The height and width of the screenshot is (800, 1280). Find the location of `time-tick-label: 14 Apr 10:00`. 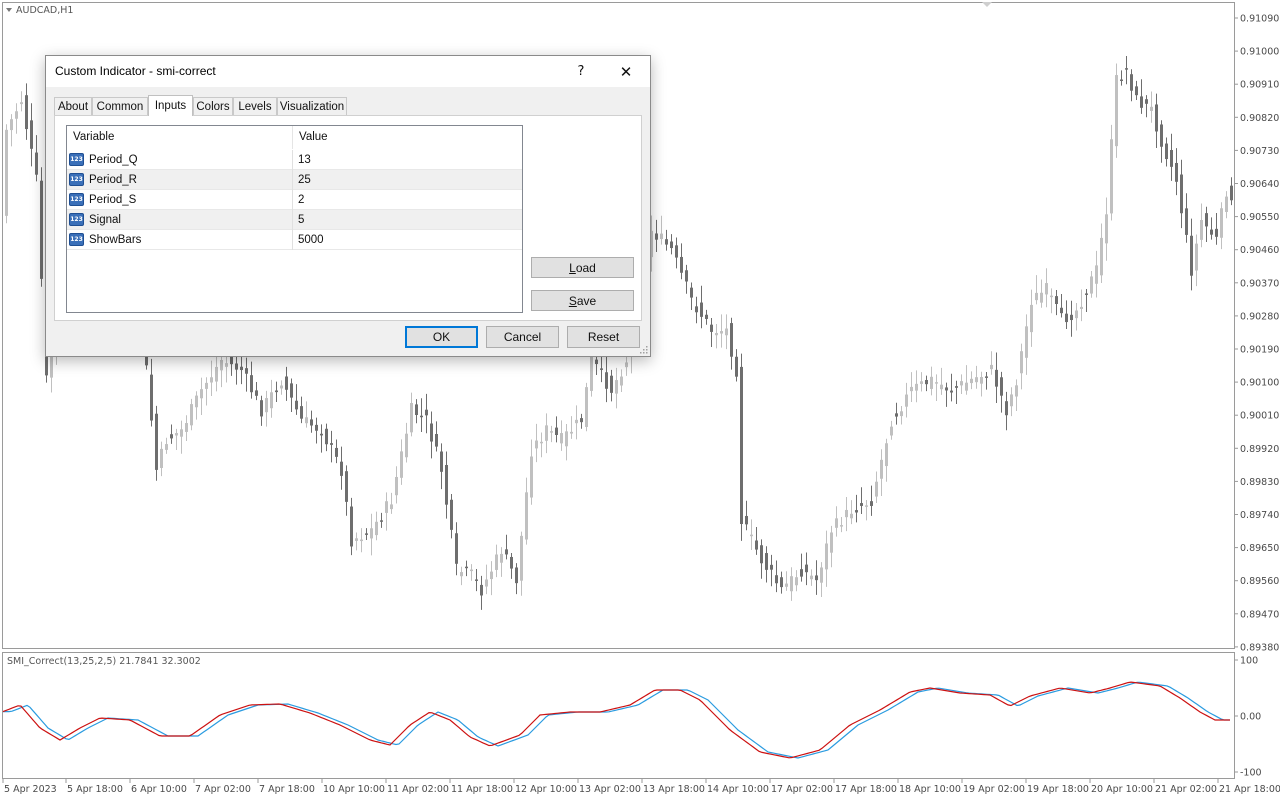

time-tick-label: 14 Apr 10:00 is located at coordinates (738, 789).